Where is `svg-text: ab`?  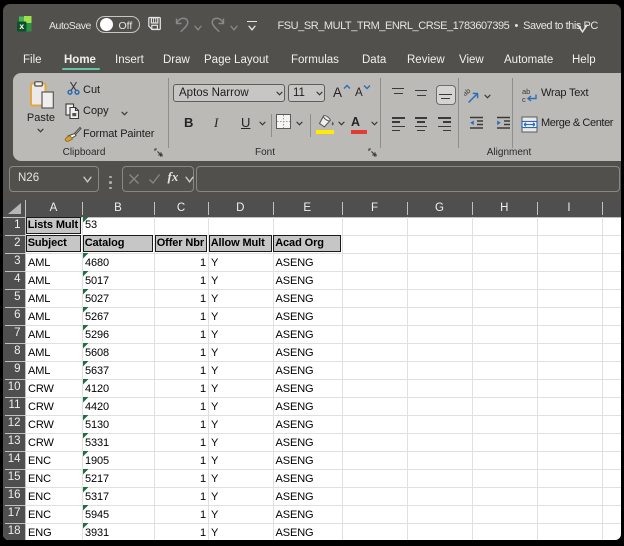 svg-text: ab is located at coordinates (468, 93).